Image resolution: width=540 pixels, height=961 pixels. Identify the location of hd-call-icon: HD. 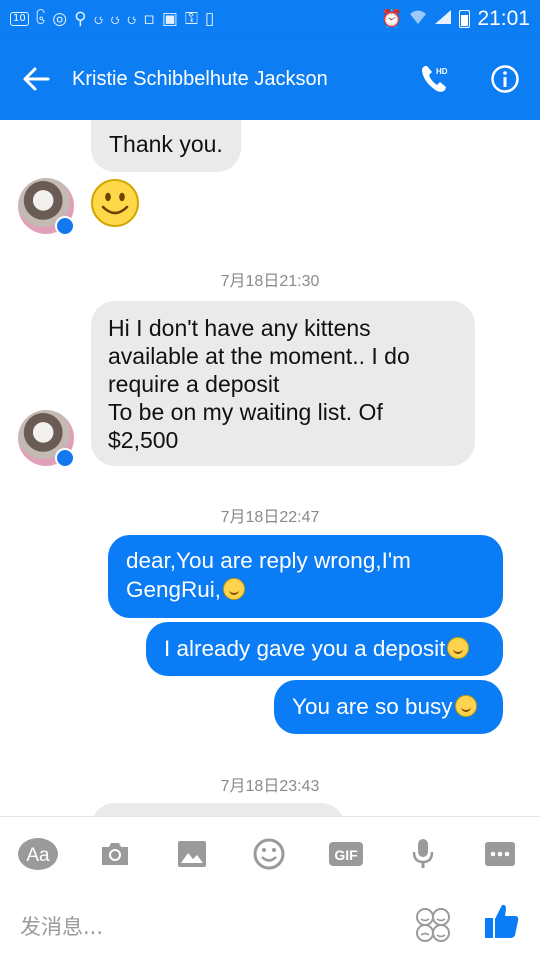
(435, 79).